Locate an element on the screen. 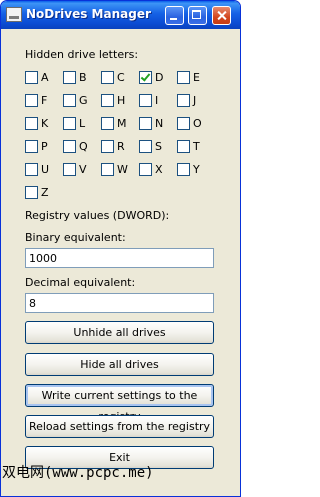  drive-letter-label: B is located at coordinates (83, 77).